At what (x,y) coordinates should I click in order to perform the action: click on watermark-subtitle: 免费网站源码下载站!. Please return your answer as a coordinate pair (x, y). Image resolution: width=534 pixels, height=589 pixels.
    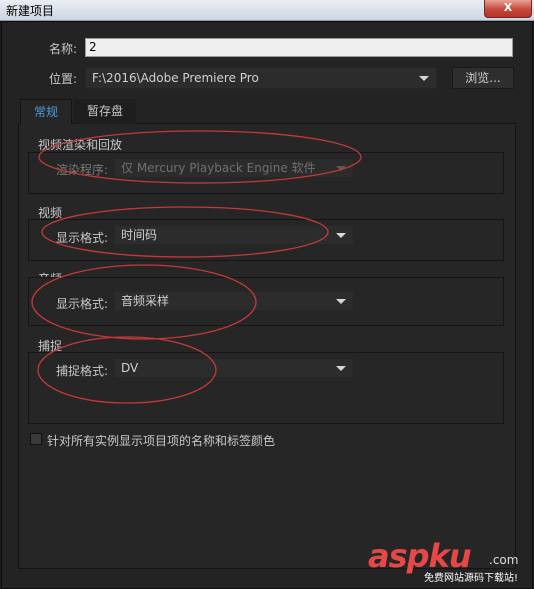
    Looking at the image, I should click on (471, 578).